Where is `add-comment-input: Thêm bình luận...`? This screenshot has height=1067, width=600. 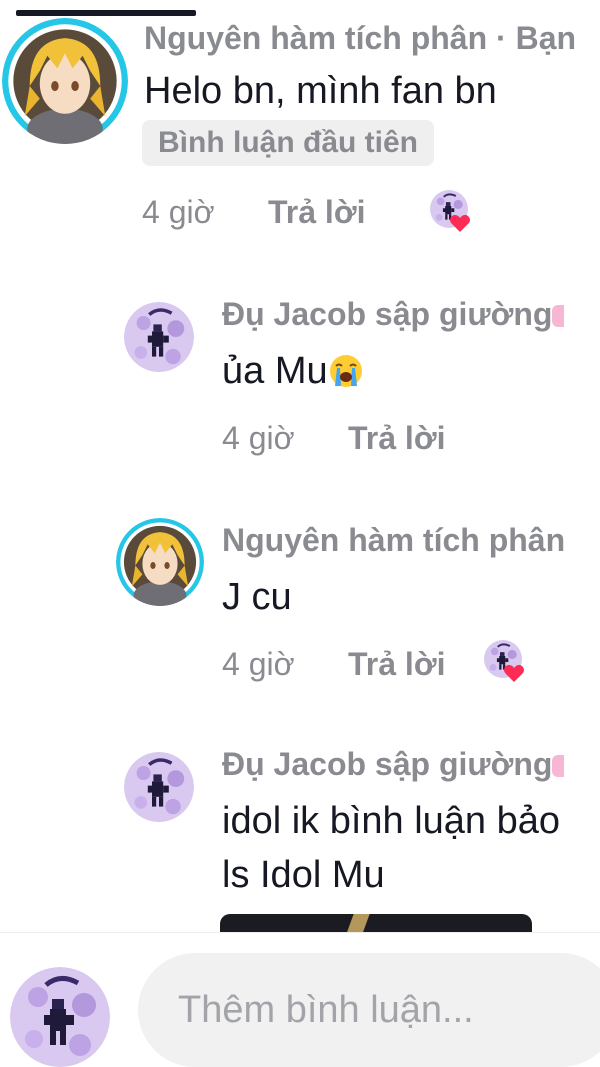
add-comment-input: Thêm bình luận... is located at coordinates (369, 1010).